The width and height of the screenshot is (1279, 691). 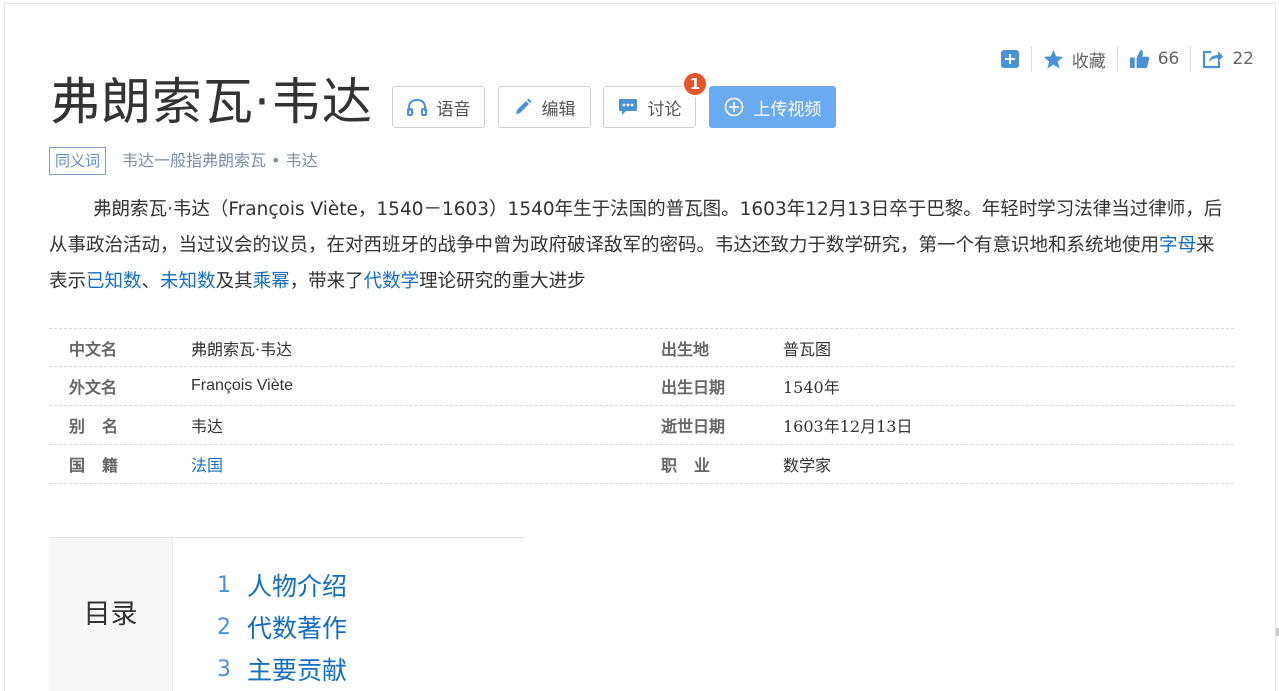 What do you see at coordinates (93, 349) in the screenshot?
I see `info-key: 中文名` at bounding box center [93, 349].